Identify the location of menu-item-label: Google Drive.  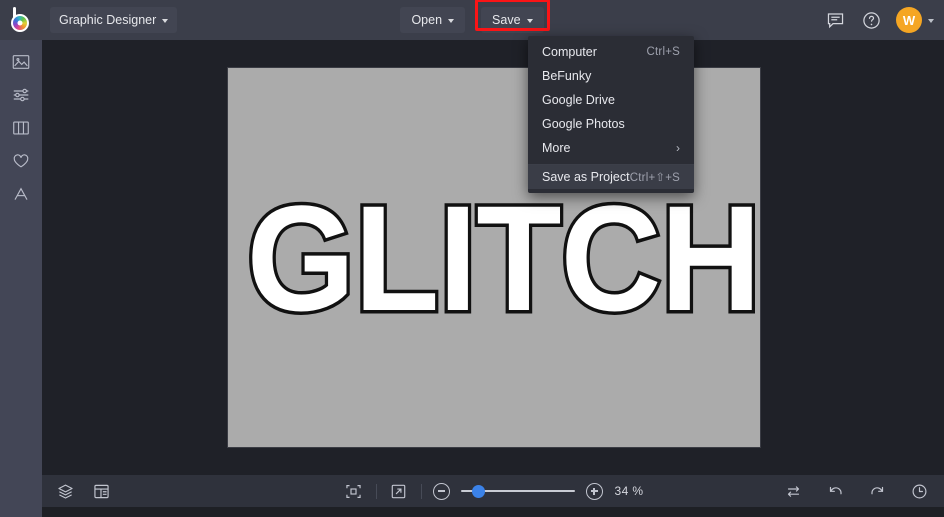
(578, 100).